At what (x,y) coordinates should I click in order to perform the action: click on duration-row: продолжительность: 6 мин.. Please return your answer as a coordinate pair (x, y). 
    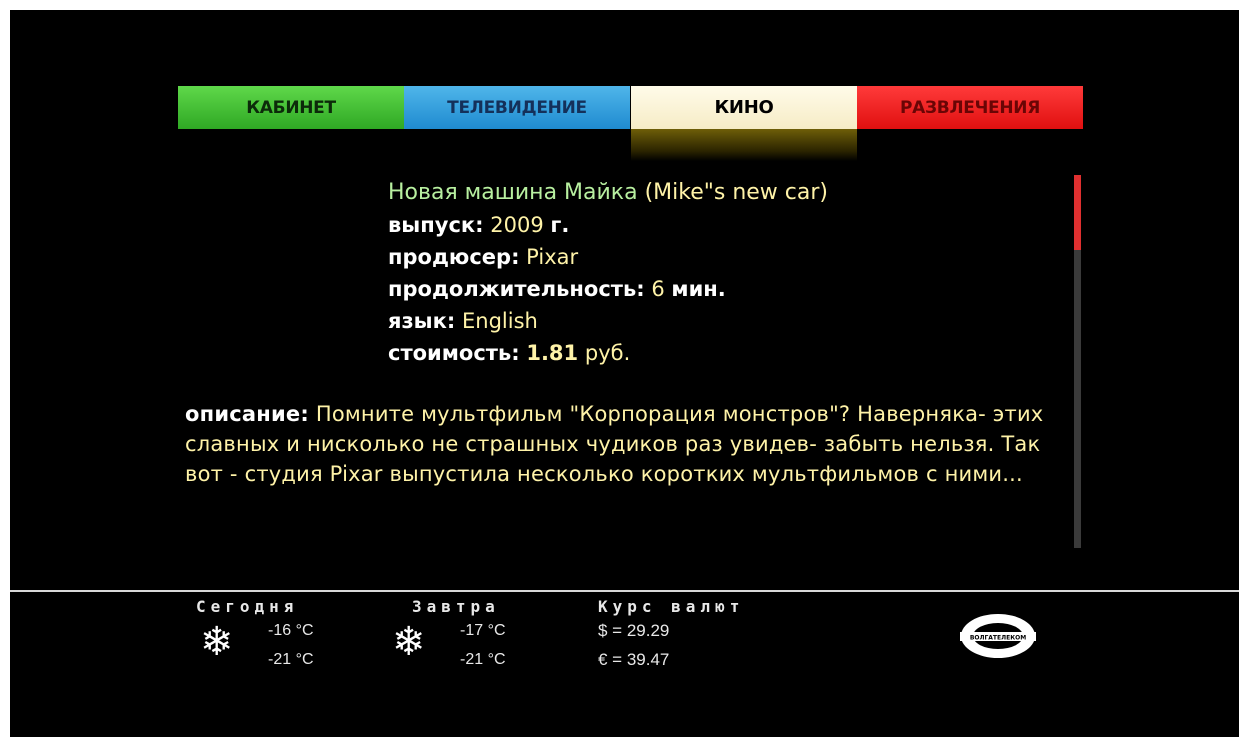
    Looking at the image, I should click on (557, 289).